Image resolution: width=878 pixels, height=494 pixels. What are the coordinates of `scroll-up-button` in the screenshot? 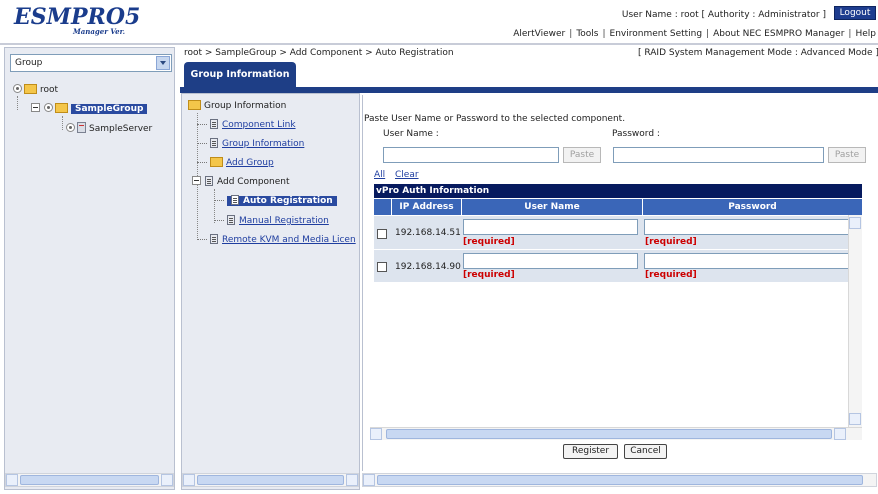 It's located at (855, 223).